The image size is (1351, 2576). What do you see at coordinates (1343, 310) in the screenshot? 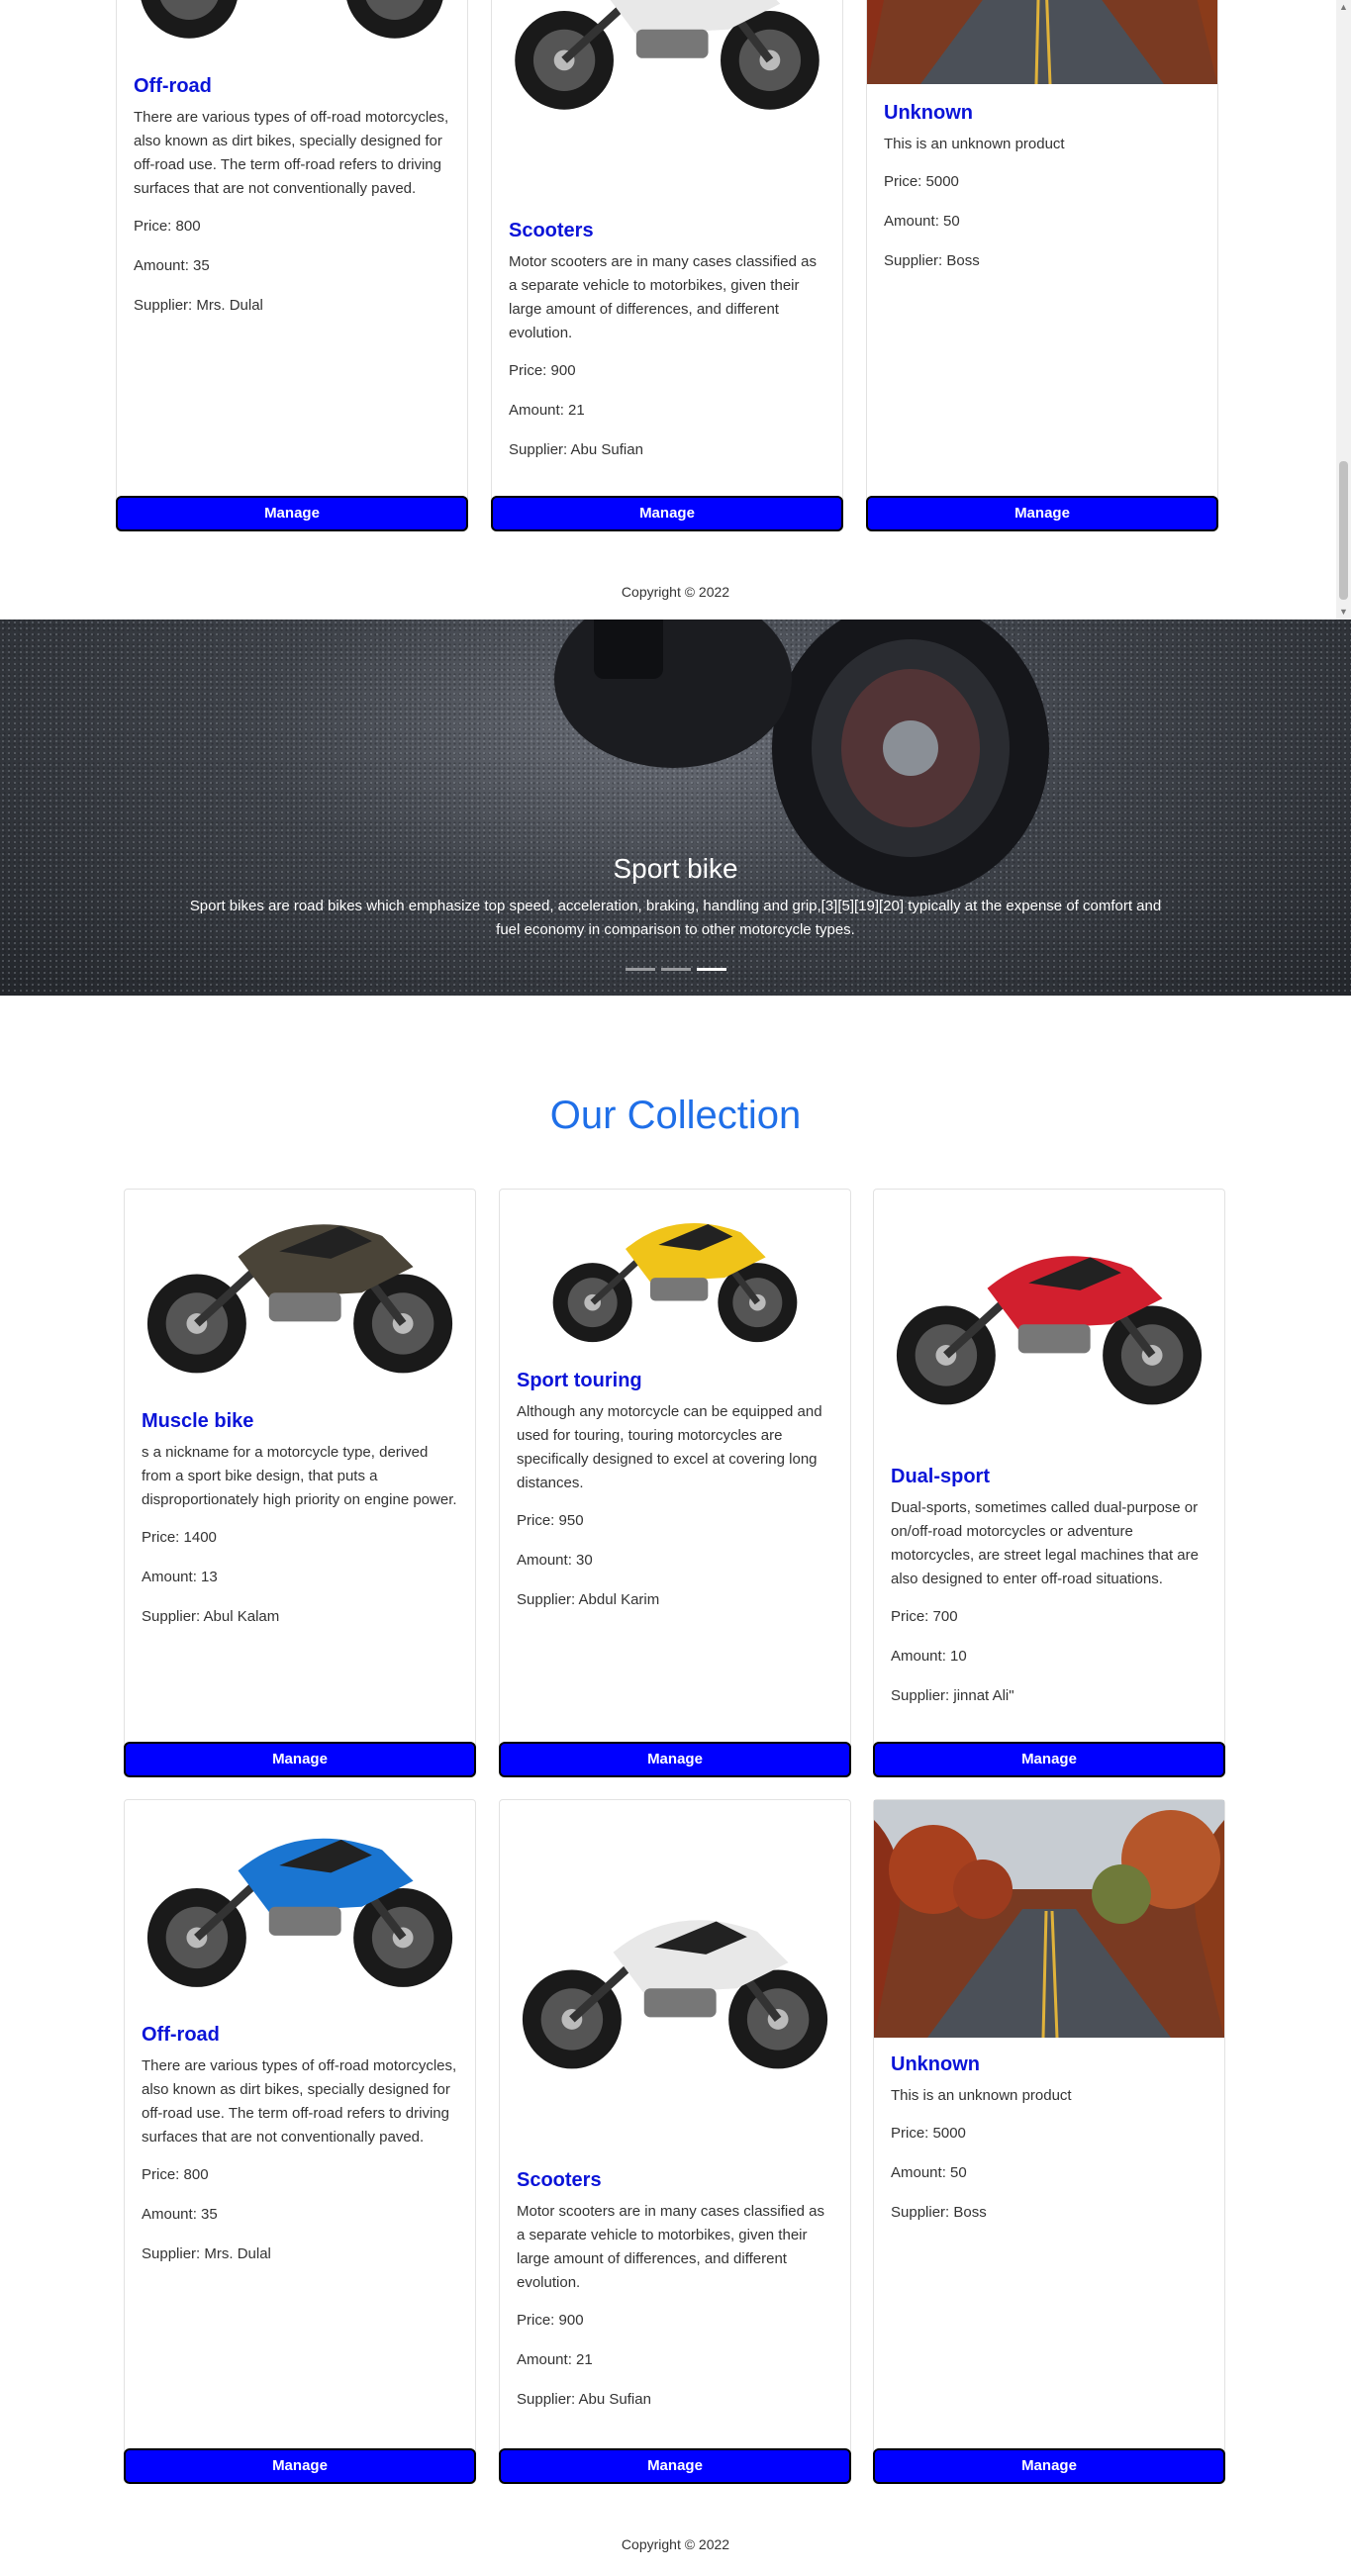
I see `vertical-scrollbar: ▲ ▼` at bounding box center [1343, 310].